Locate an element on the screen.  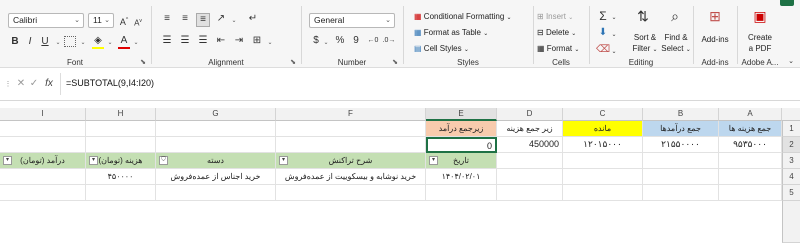
row-header-3: 3 is located at coordinates (791, 161).